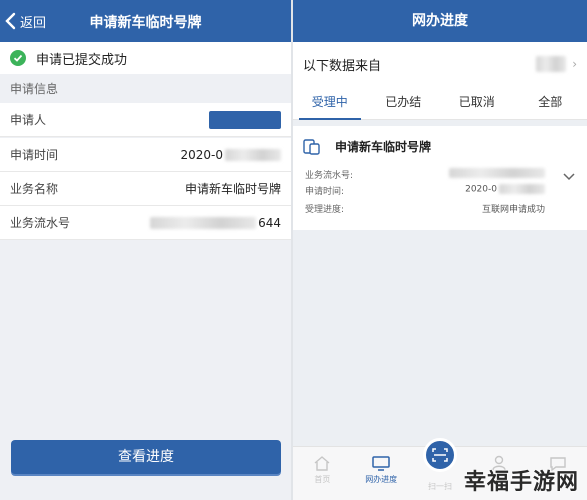  I want to click on success-text: 申请已提交成功, so click(82, 60).